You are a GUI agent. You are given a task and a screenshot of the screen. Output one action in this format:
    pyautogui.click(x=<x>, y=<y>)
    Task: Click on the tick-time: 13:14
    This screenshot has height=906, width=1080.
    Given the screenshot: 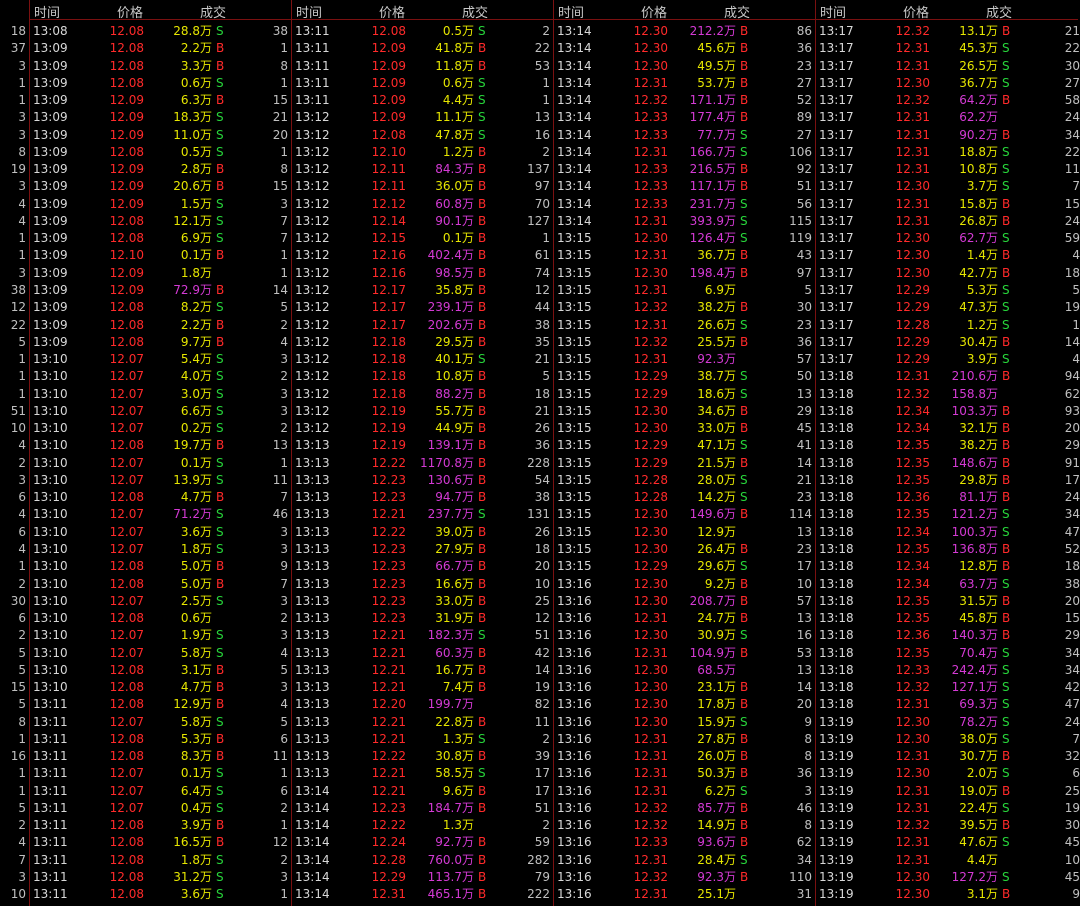 What is the action you would take?
    pyautogui.click(x=574, y=220)
    